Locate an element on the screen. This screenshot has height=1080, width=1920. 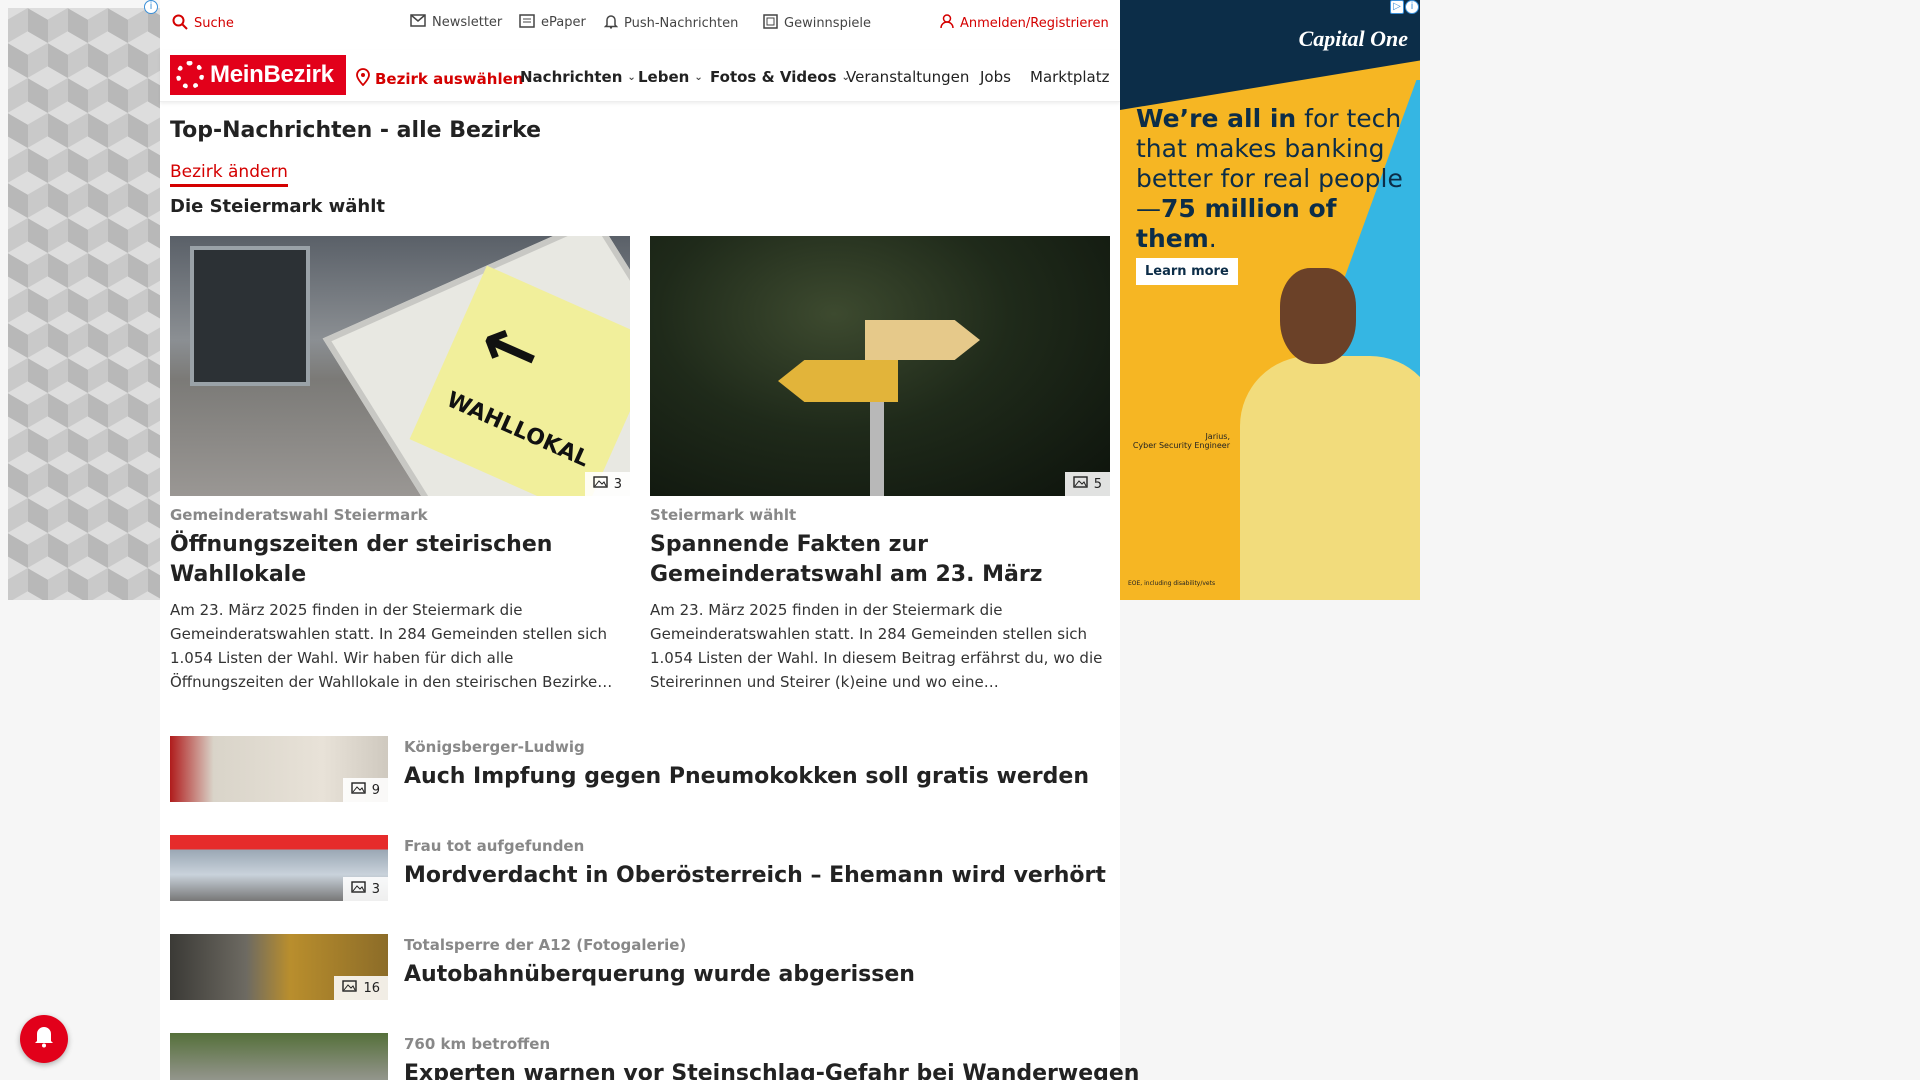
image-count-badge: 5 is located at coordinates (1087, 484).